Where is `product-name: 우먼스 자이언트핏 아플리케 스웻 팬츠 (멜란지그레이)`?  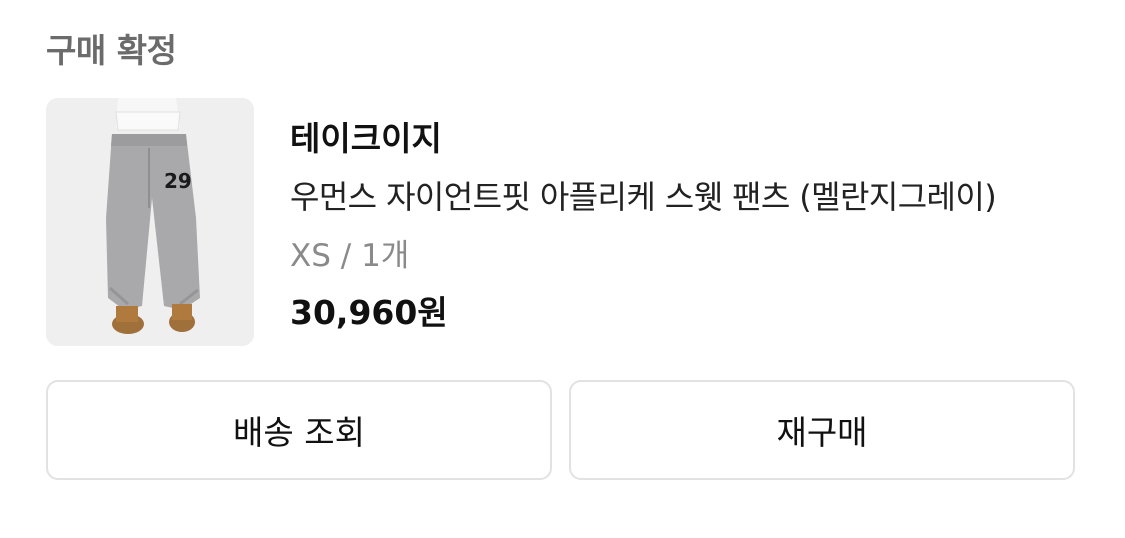
product-name: 우먼스 자이언트핏 아플리케 스웻 팬츠 (멜란지그레이) is located at coordinates (643, 195).